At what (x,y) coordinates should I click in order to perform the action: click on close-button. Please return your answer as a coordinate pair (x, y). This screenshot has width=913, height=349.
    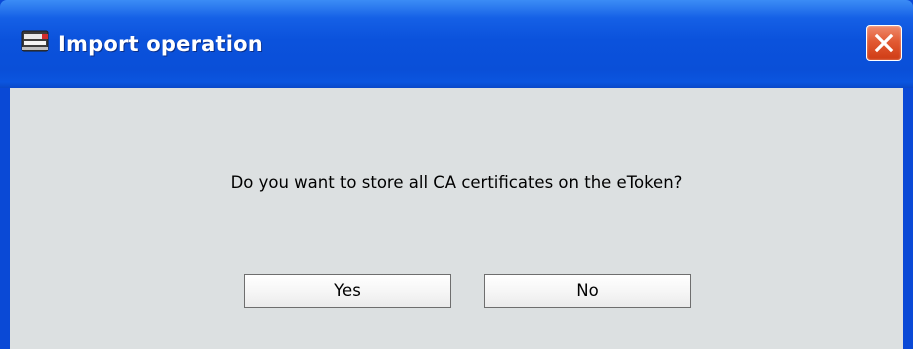
    Looking at the image, I should click on (884, 43).